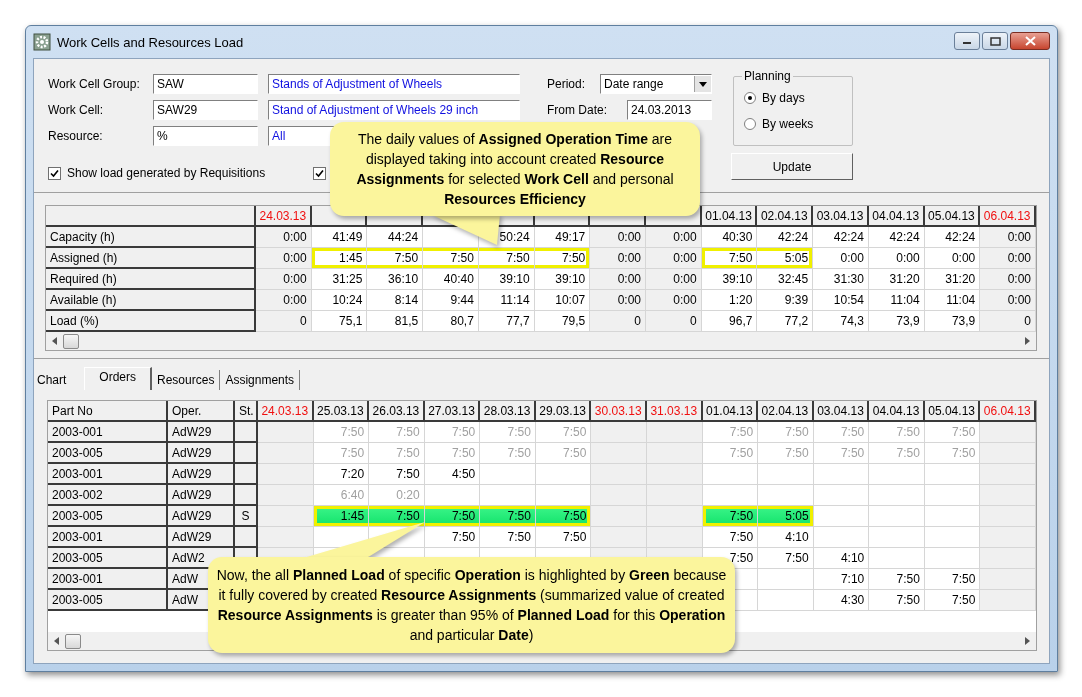  Describe the element at coordinates (451, 279) in the screenshot. I see `table-cell: 40:40` at that location.